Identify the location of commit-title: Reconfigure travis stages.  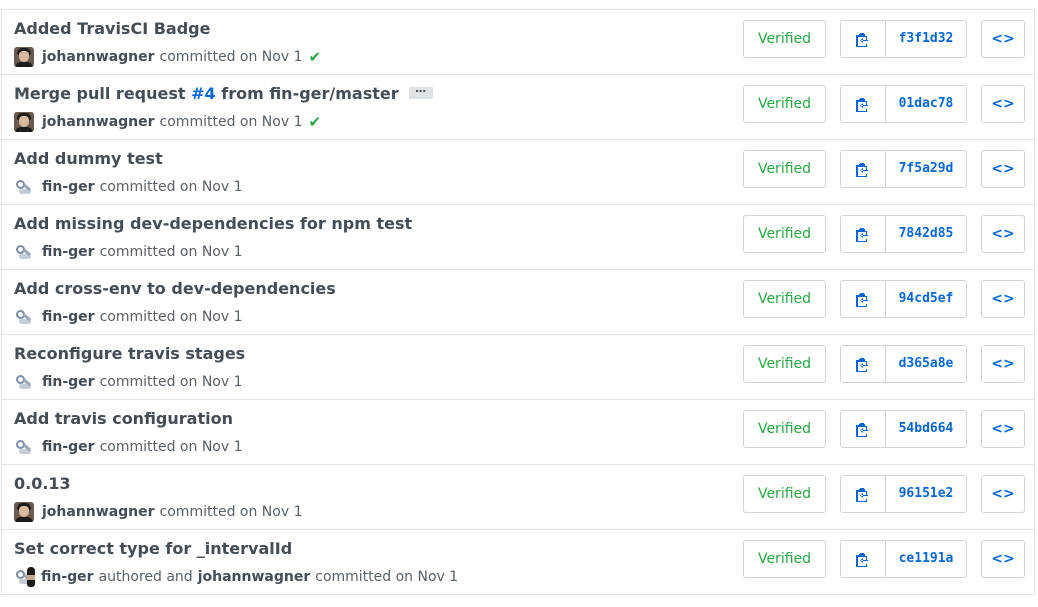
(129, 353).